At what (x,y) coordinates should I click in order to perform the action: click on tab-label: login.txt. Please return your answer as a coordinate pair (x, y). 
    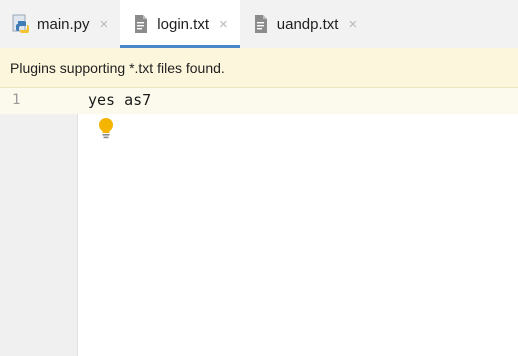
    Looking at the image, I should click on (183, 24).